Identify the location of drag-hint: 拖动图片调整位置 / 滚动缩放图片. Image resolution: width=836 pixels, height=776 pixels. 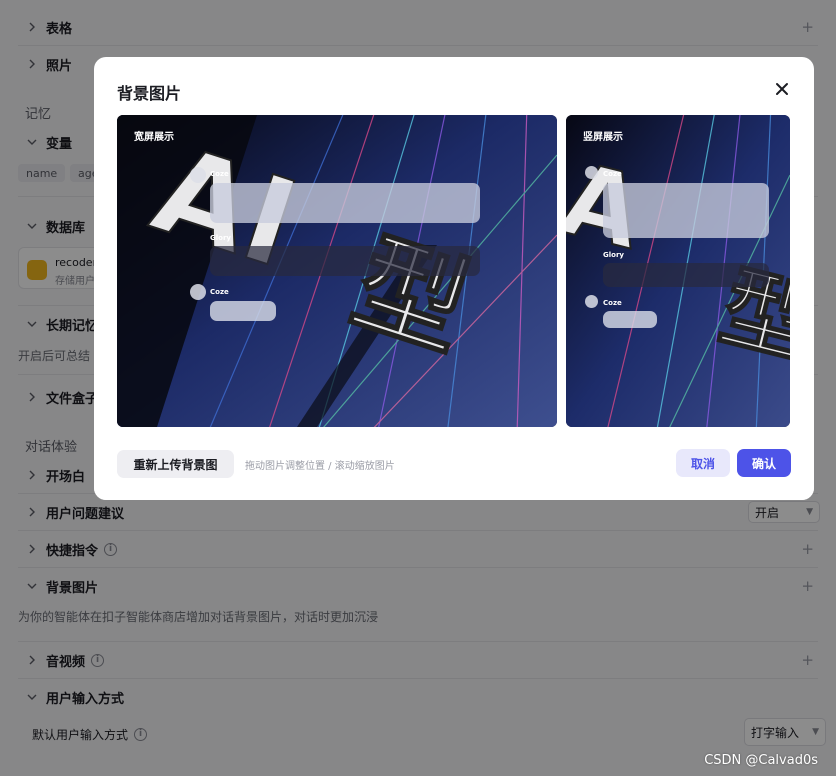
(320, 466).